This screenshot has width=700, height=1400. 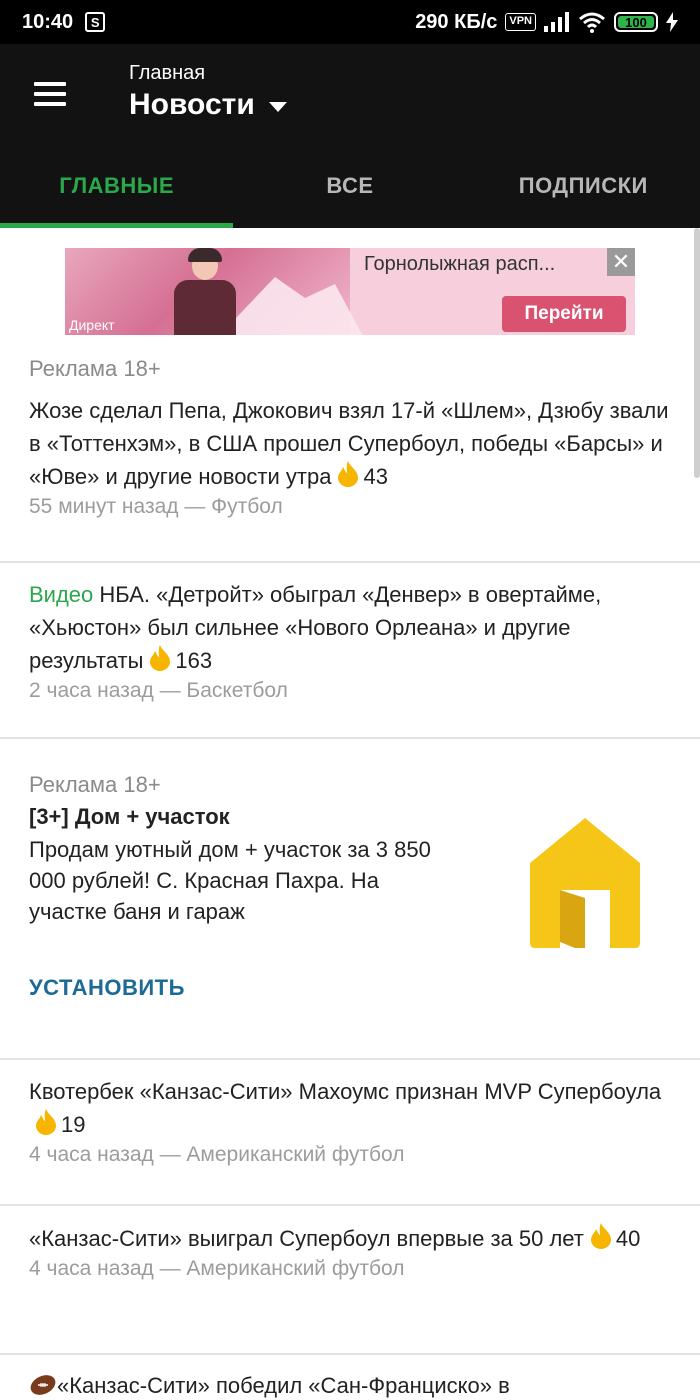 I want to click on status-time: 10:40, so click(x=48, y=21).